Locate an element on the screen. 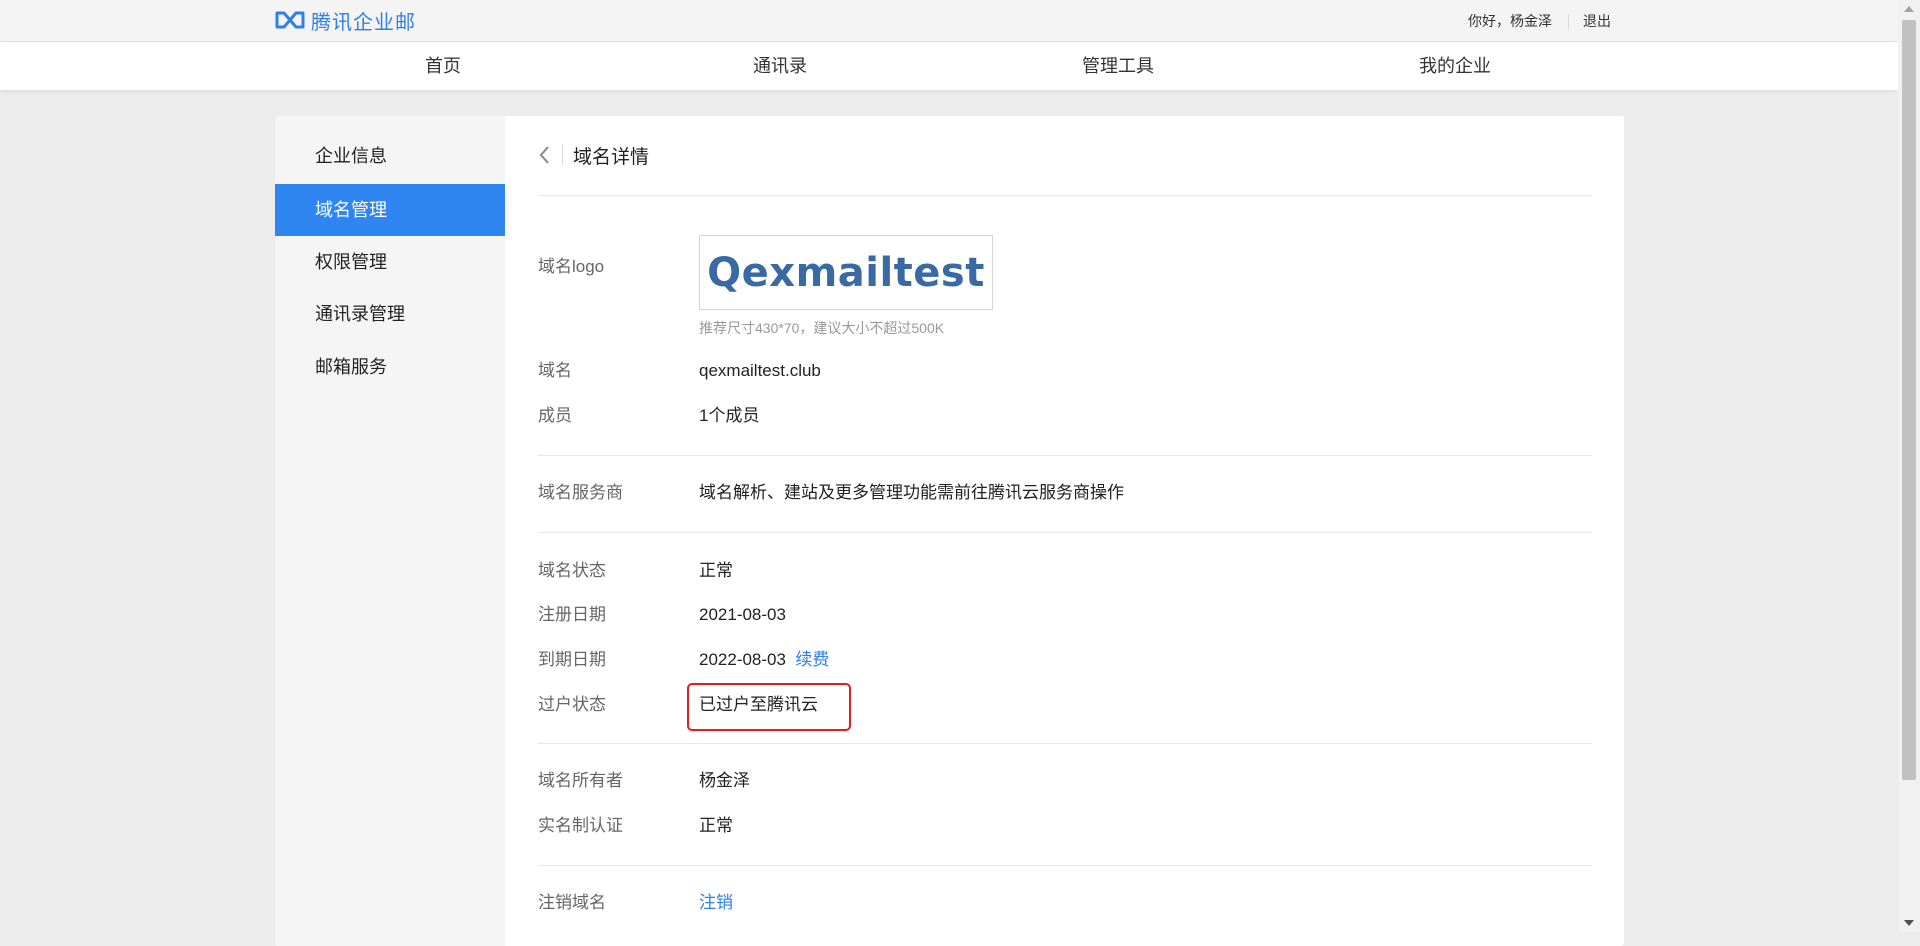  scrollbar-thumb is located at coordinates (1909, 400).